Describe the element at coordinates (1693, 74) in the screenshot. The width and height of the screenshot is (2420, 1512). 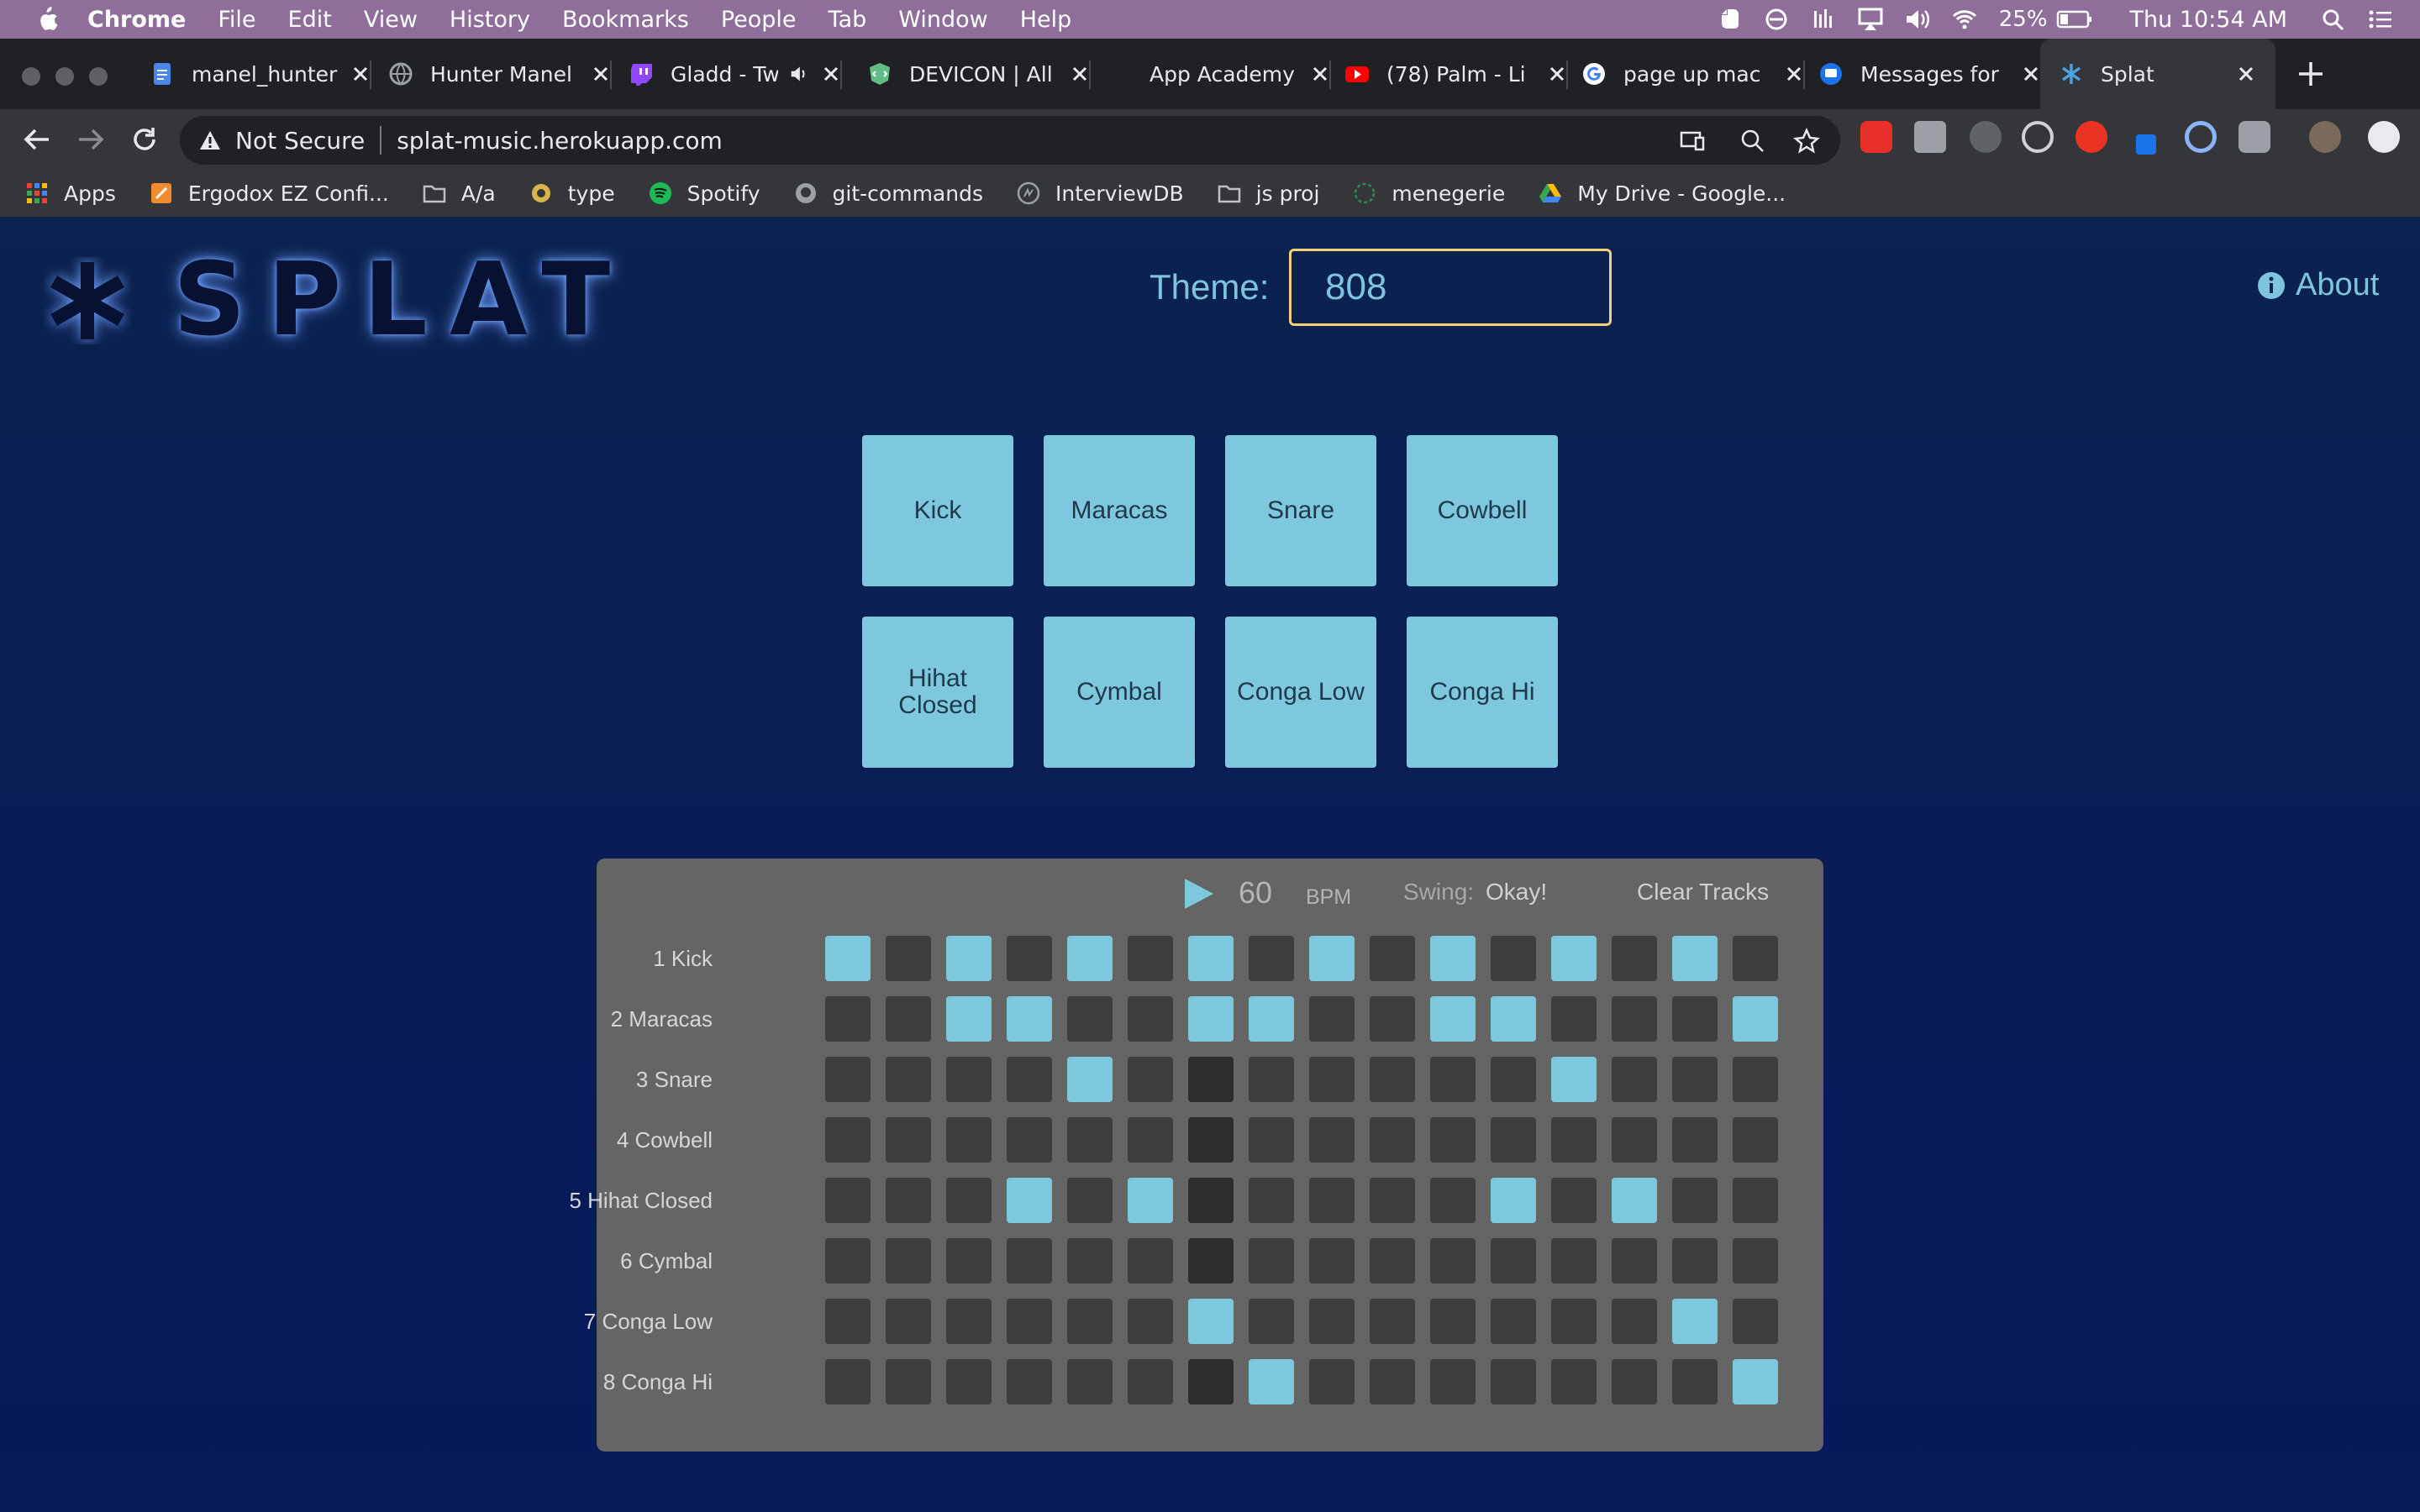
I see `tab-google-search: page up mac` at that location.